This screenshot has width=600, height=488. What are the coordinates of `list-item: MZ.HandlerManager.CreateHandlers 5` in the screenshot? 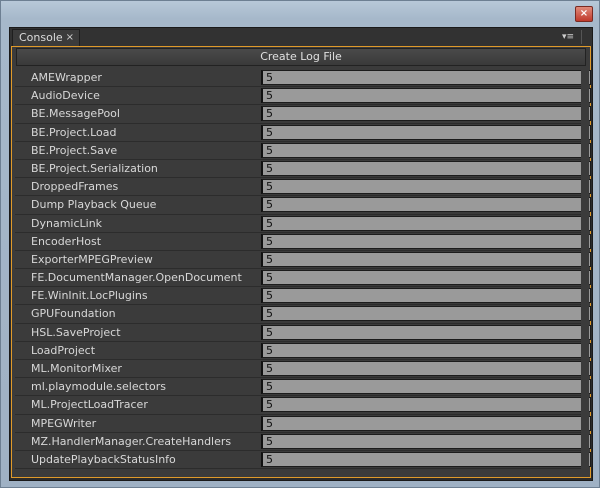 It's located at (303, 442).